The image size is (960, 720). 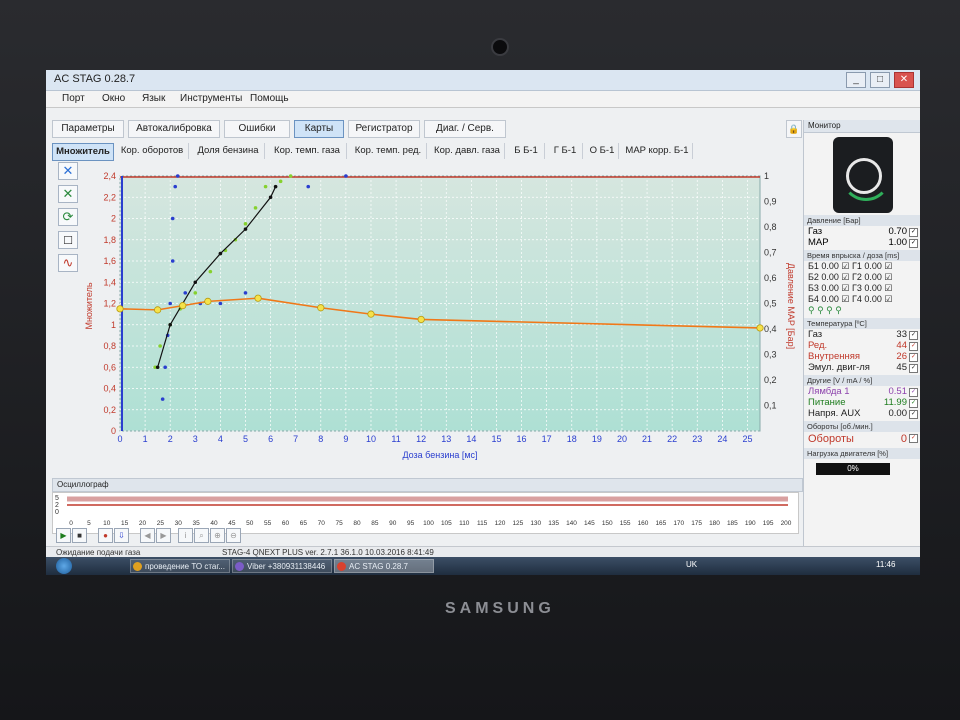 I want to click on y-tick-label: 2, so click(x=113, y=219).